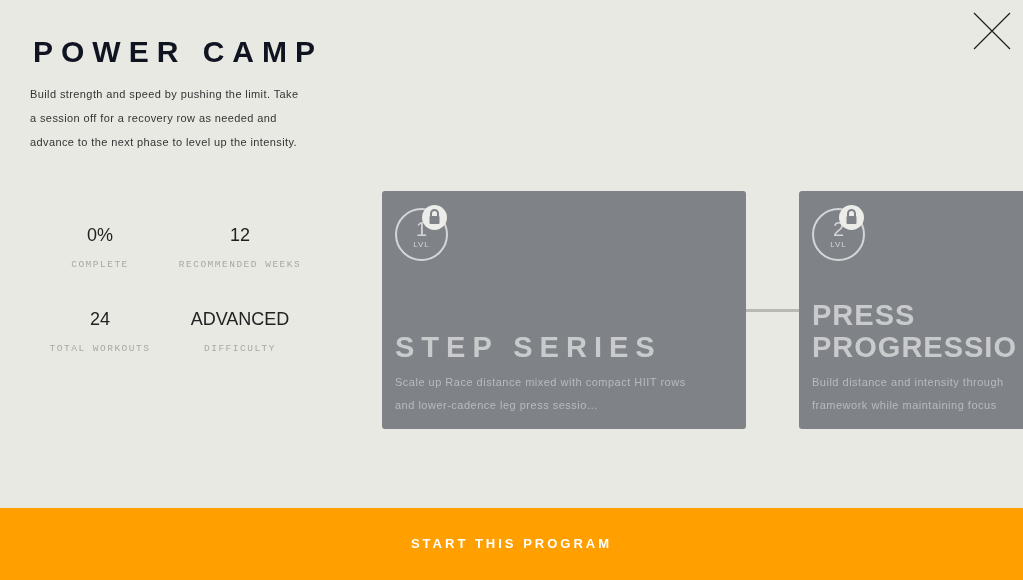  What do you see at coordinates (240, 235) in the screenshot?
I see `stat-value: 12` at bounding box center [240, 235].